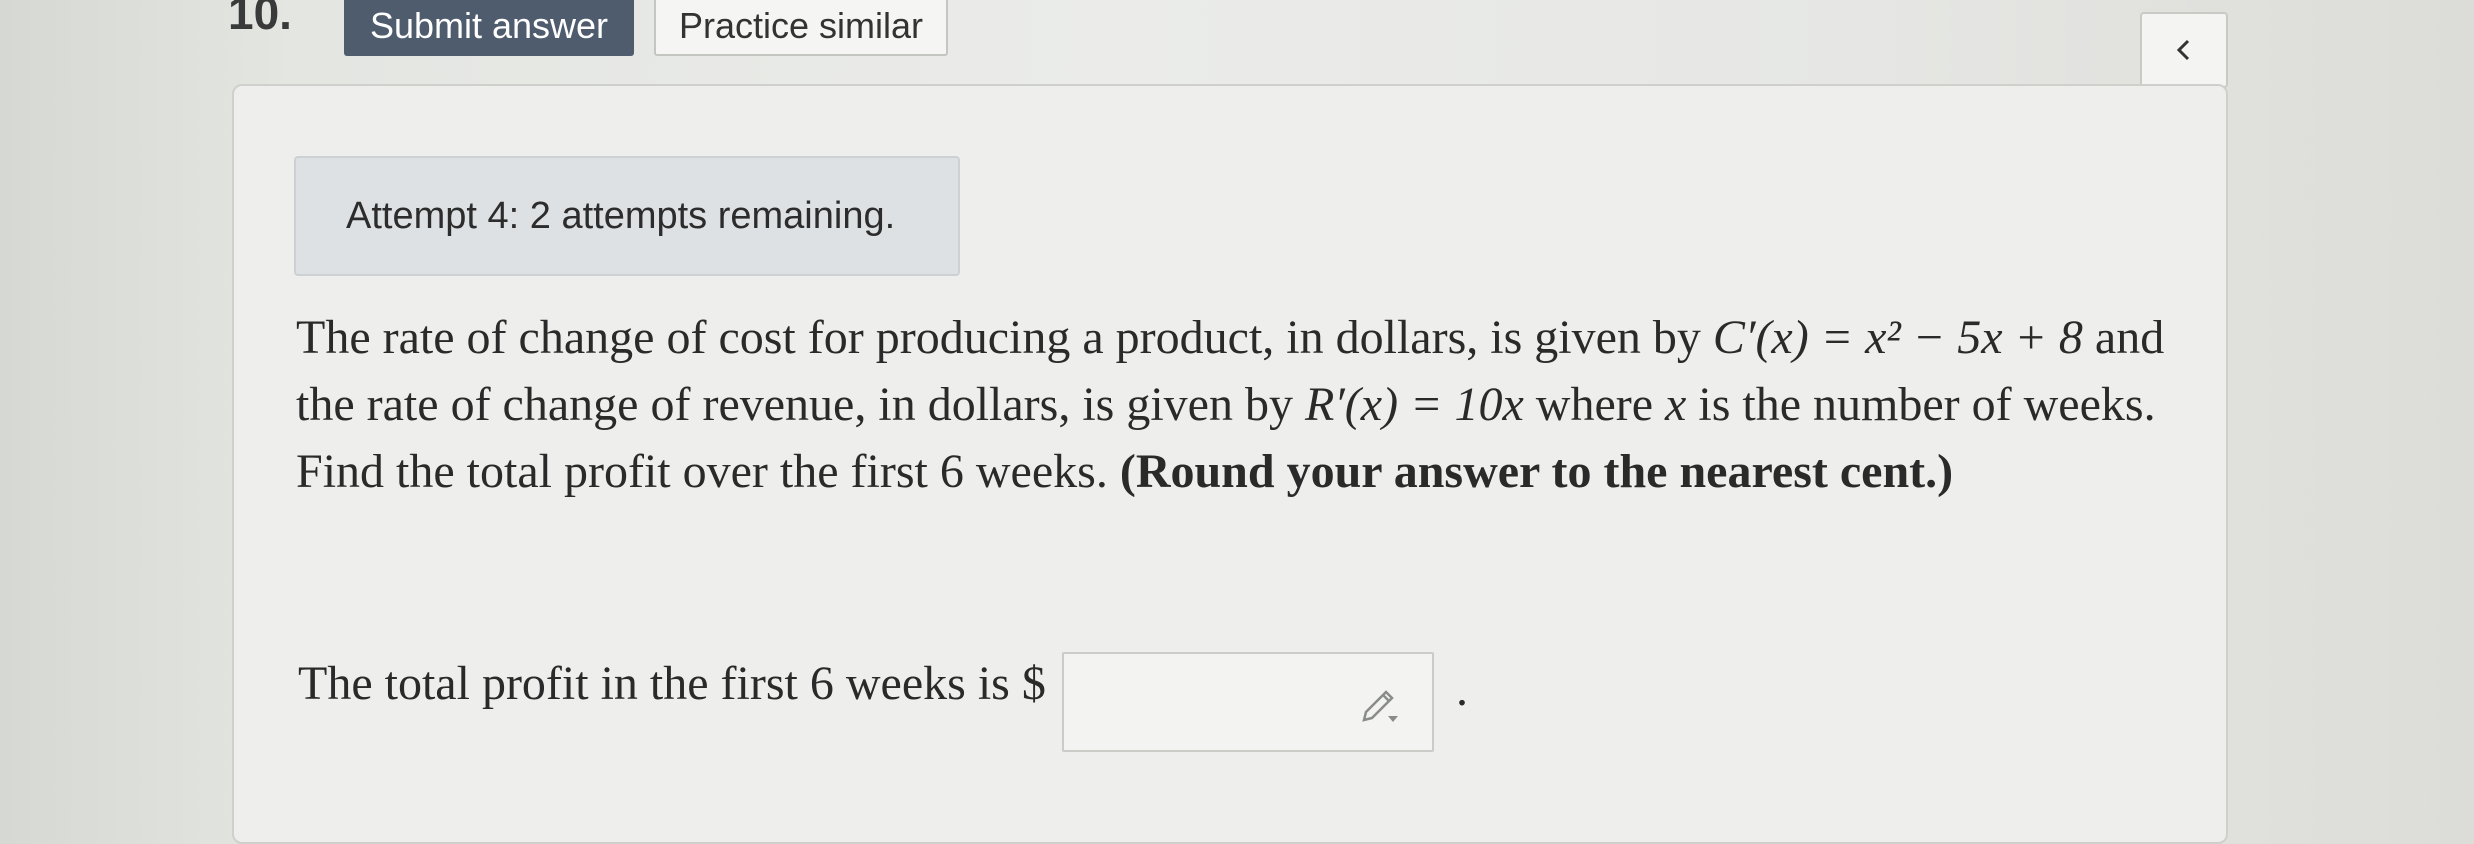  Describe the element at coordinates (1536, 471) in the screenshot. I see `rounding-instruction: (Round your answer to the nearest cent.)` at that location.